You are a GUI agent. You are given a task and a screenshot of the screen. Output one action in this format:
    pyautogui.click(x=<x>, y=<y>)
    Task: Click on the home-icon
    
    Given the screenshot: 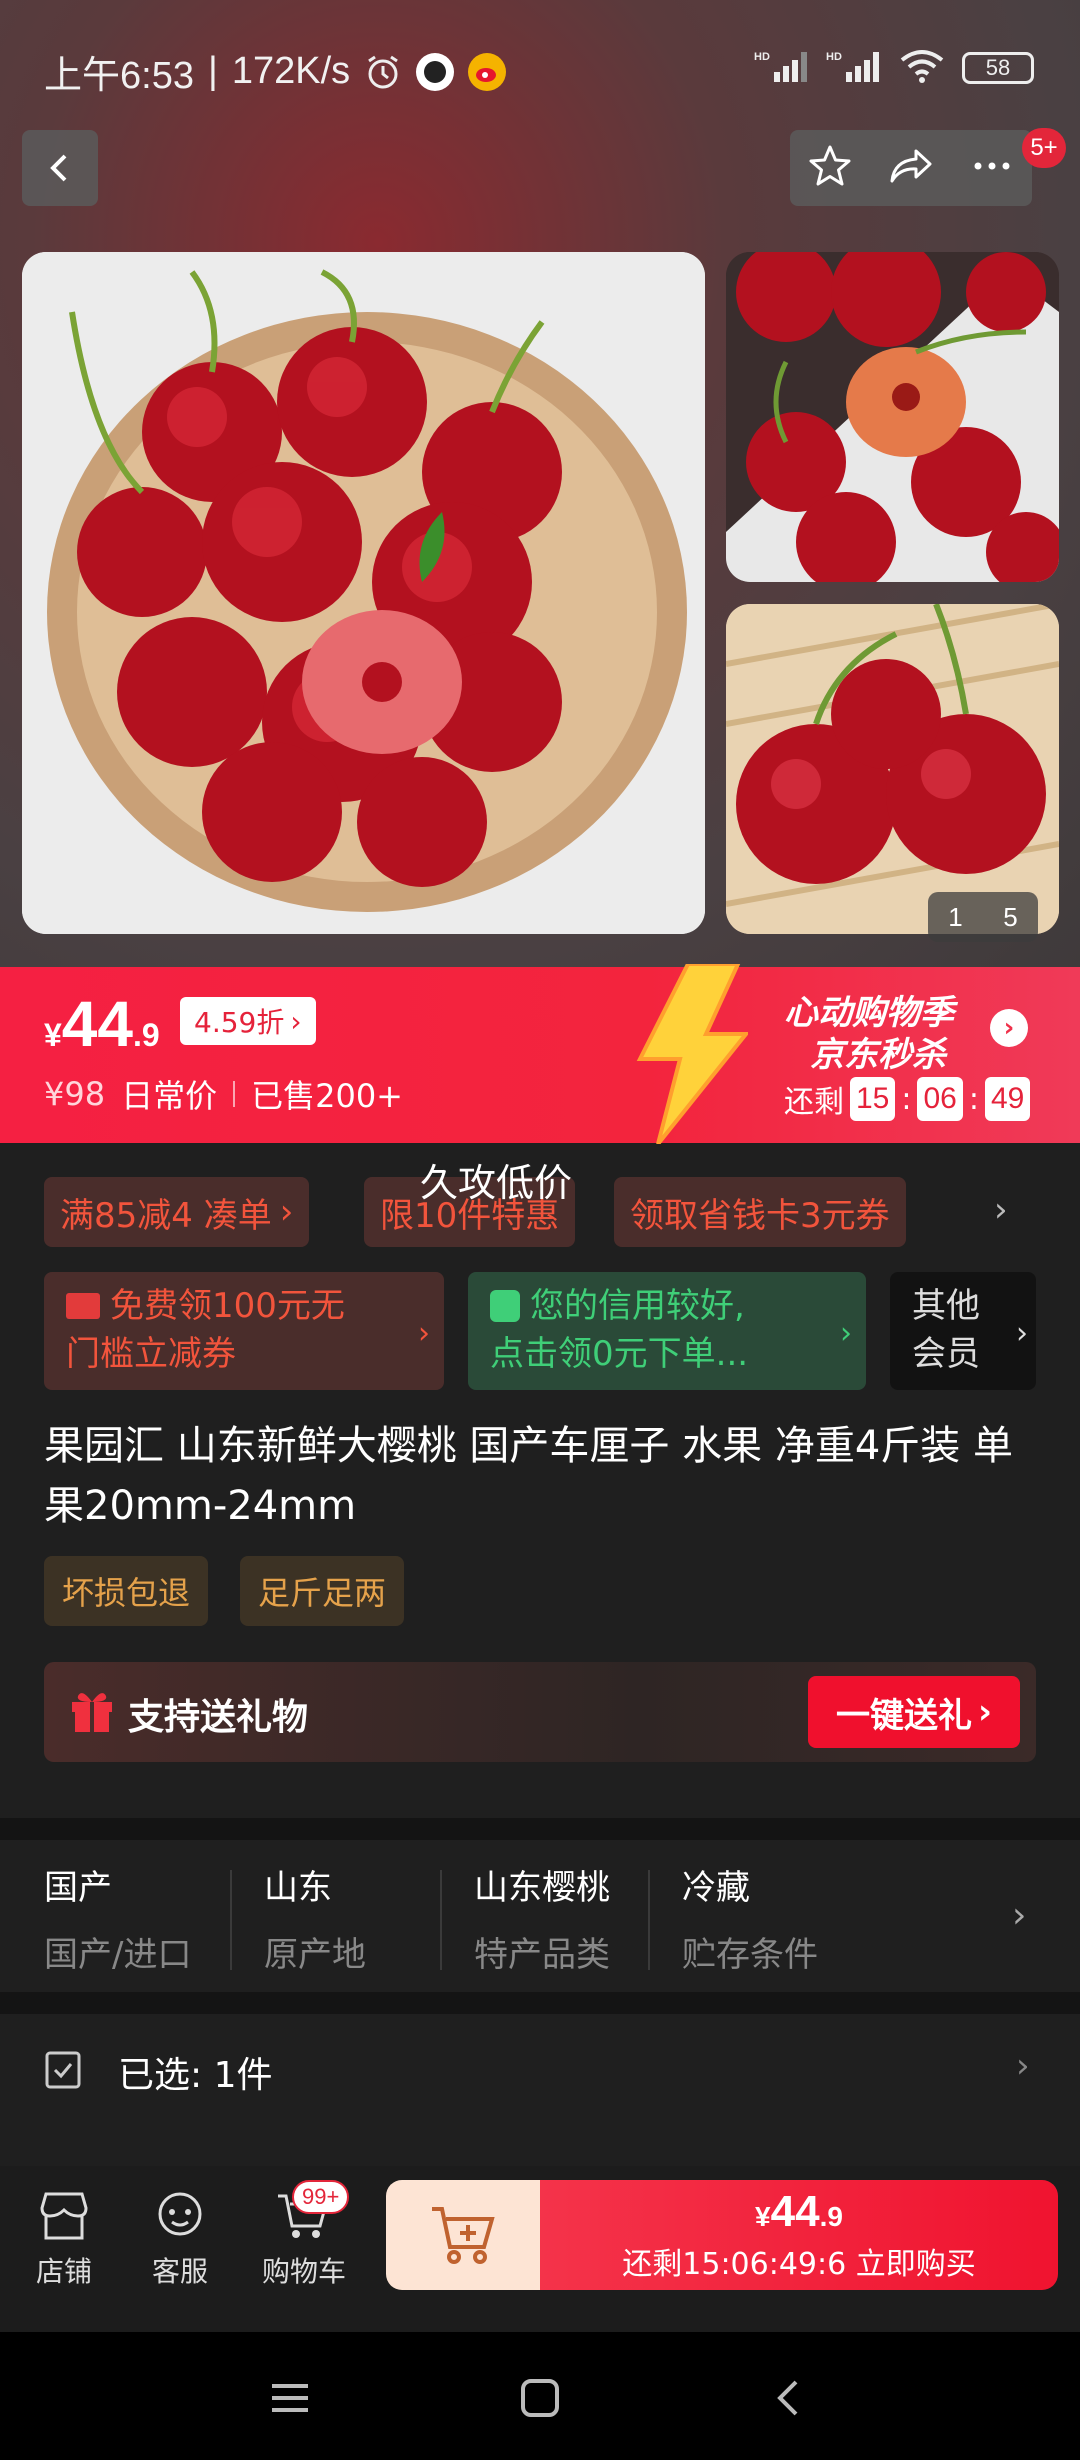 What is the action you would take?
    pyautogui.click(x=540, y=2398)
    